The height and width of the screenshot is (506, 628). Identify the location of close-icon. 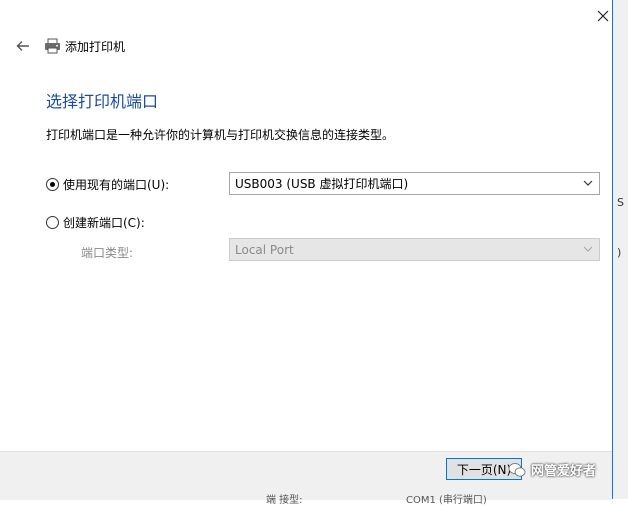
(603, 16).